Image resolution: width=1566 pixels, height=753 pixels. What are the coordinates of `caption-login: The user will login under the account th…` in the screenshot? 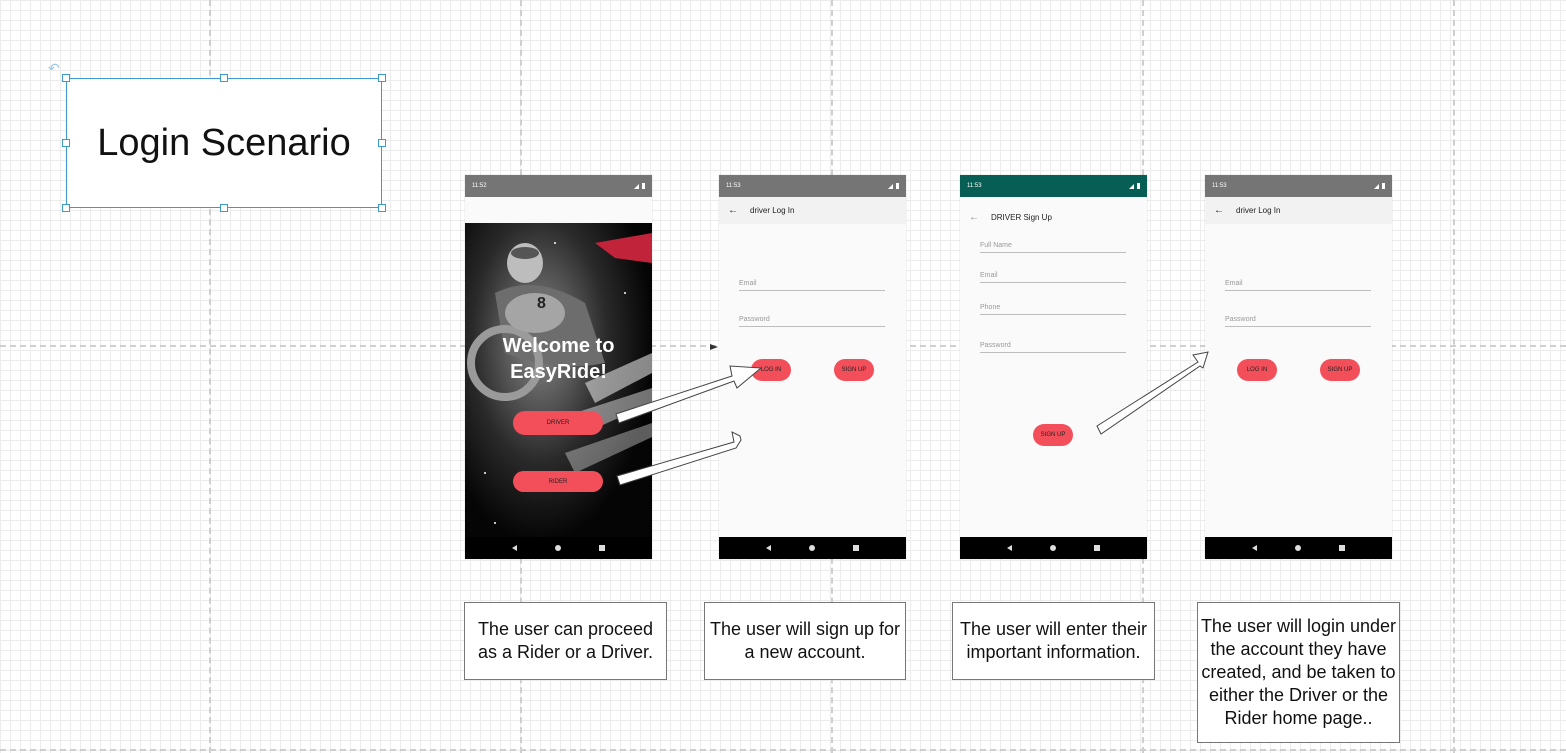 It's located at (1298, 672).